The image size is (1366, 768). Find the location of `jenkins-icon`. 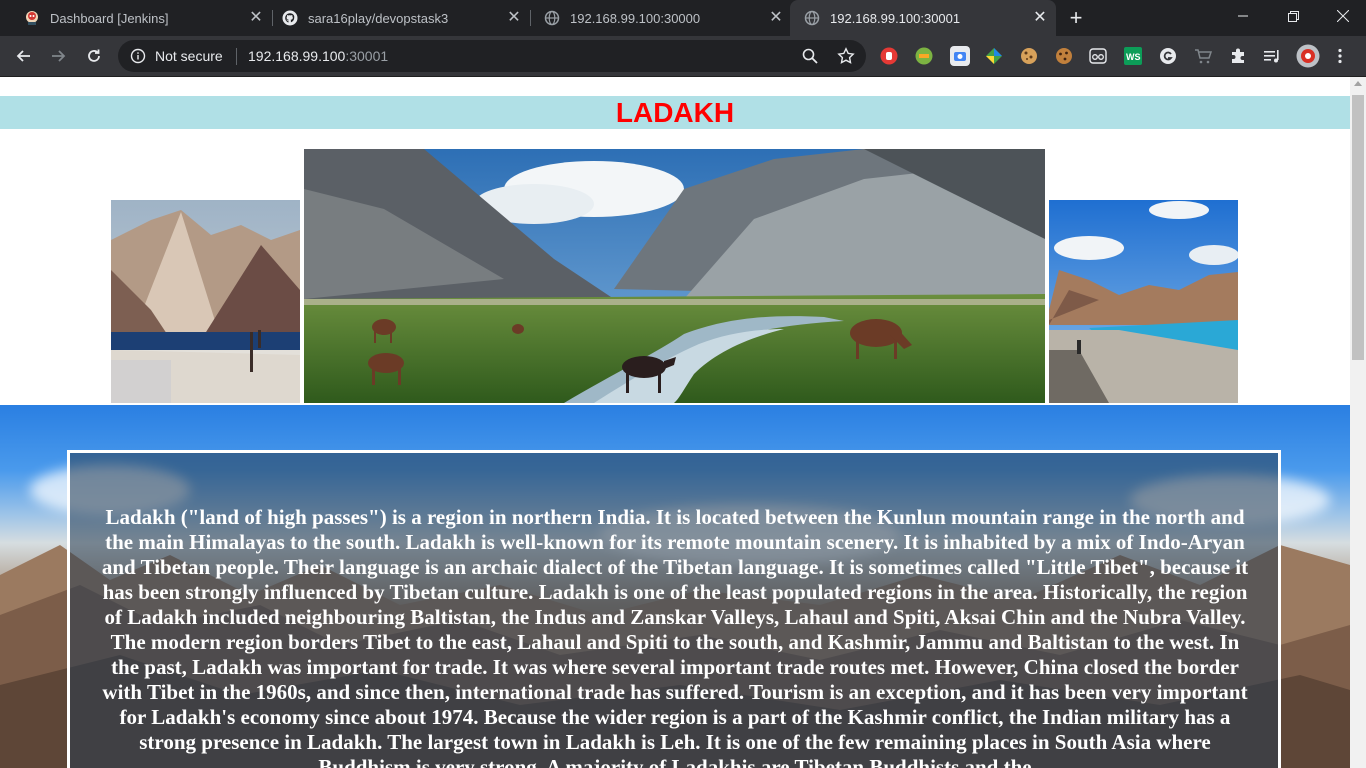

jenkins-icon is located at coordinates (32, 18).